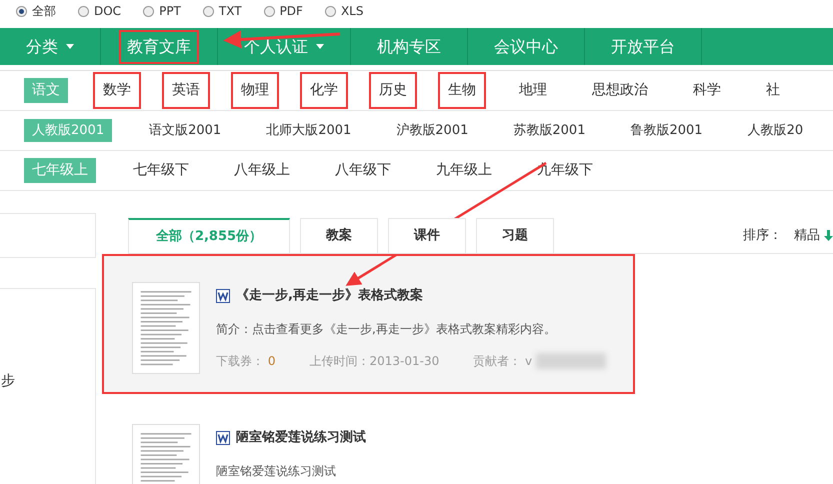 The width and height of the screenshot is (833, 484). What do you see at coordinates (186, 90) in the screenshot?
I see `filter-tag: 英语` at bounding box center [186, 90].